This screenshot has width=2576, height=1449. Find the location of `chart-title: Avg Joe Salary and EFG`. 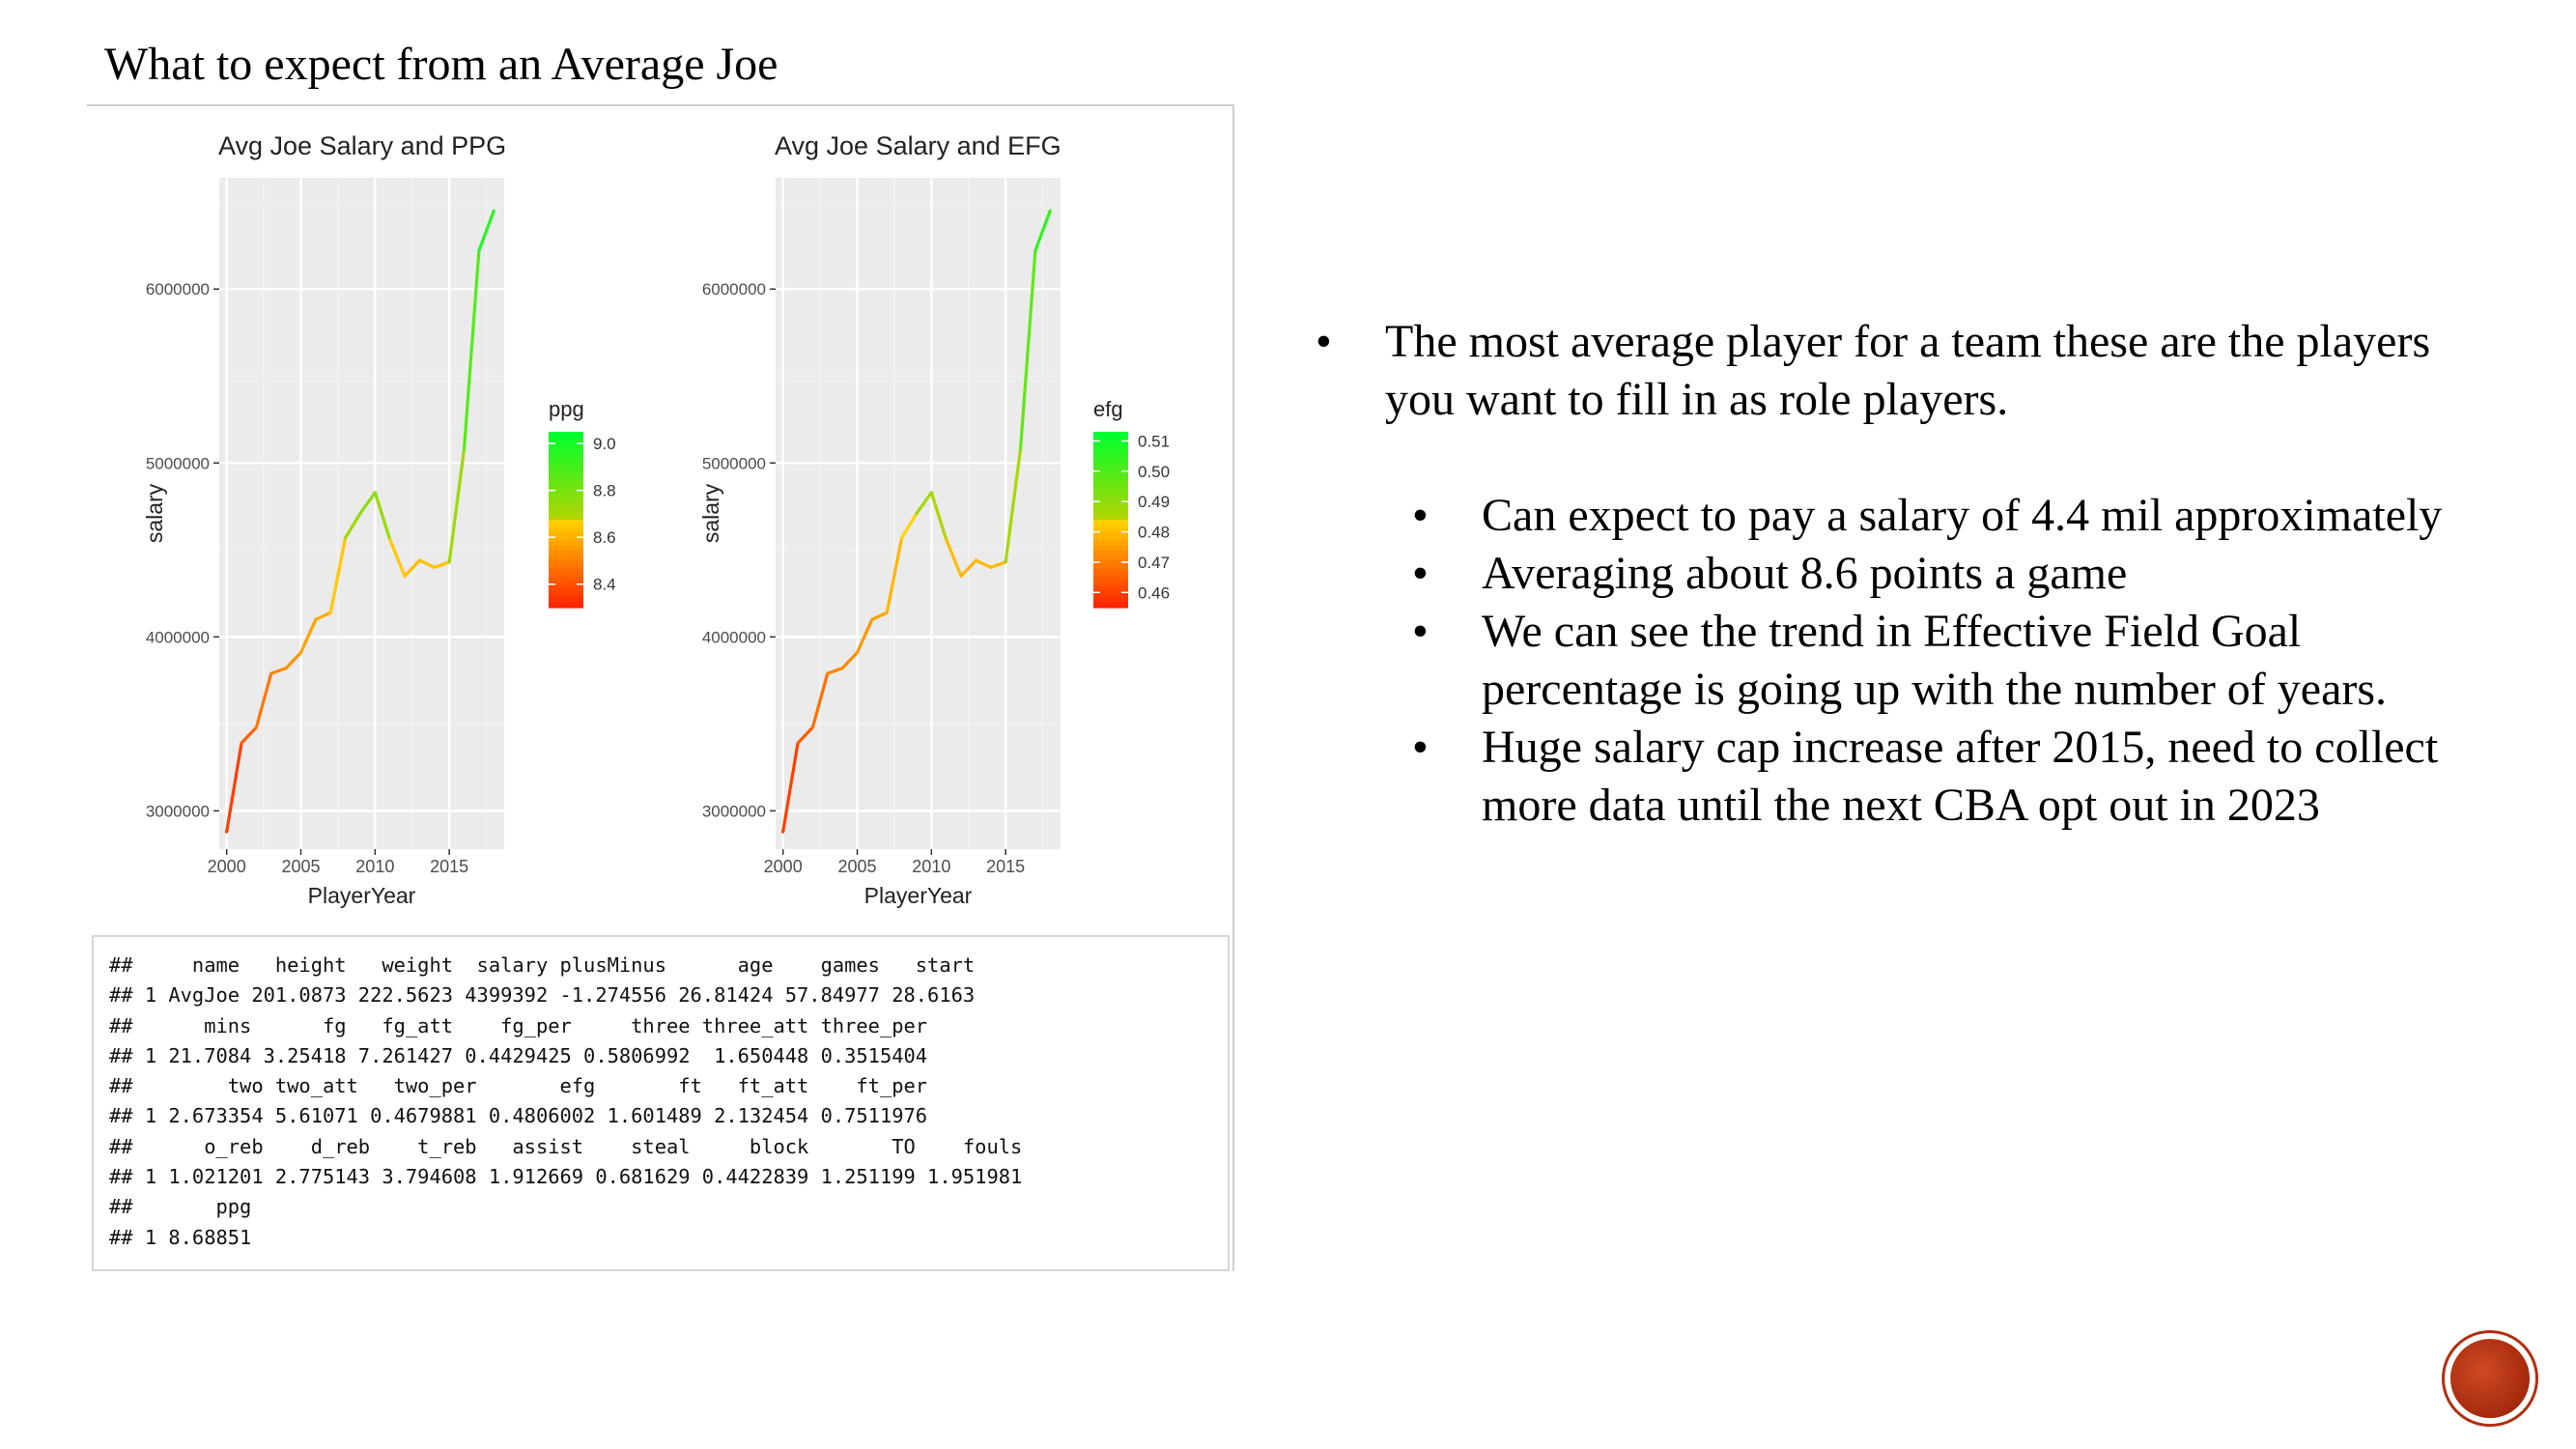

chart-title: Avg Joe Salary and EFG is located at coordinates (918, 145).